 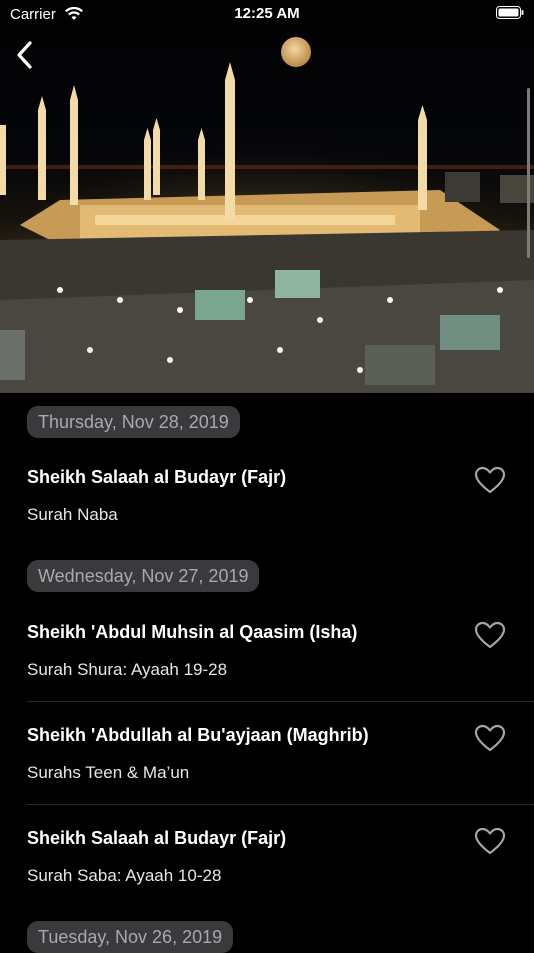 What do you see at coordinates (127, 669) in the screenshot?
I see `lecture-subtitle: Surah Shura: Ayaah 19-28` at bounding box center [127, 669].